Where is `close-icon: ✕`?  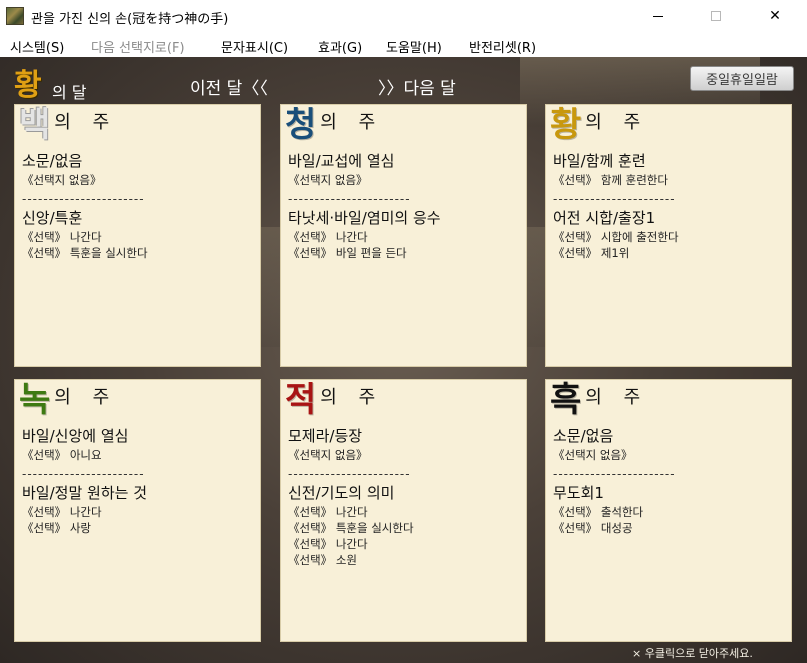 close-icon: ✕ is located at coordinates (775, 16).